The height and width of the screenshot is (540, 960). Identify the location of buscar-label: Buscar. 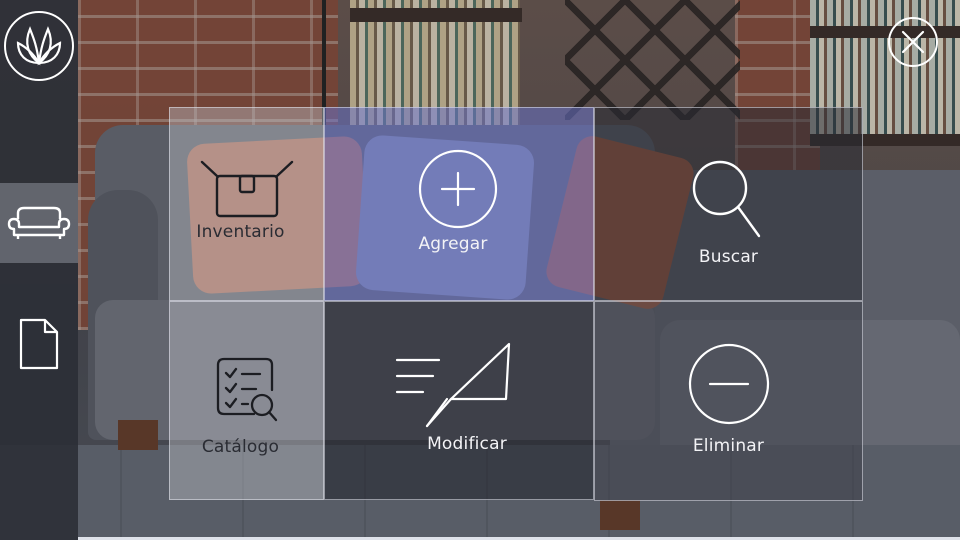
(728, 257).